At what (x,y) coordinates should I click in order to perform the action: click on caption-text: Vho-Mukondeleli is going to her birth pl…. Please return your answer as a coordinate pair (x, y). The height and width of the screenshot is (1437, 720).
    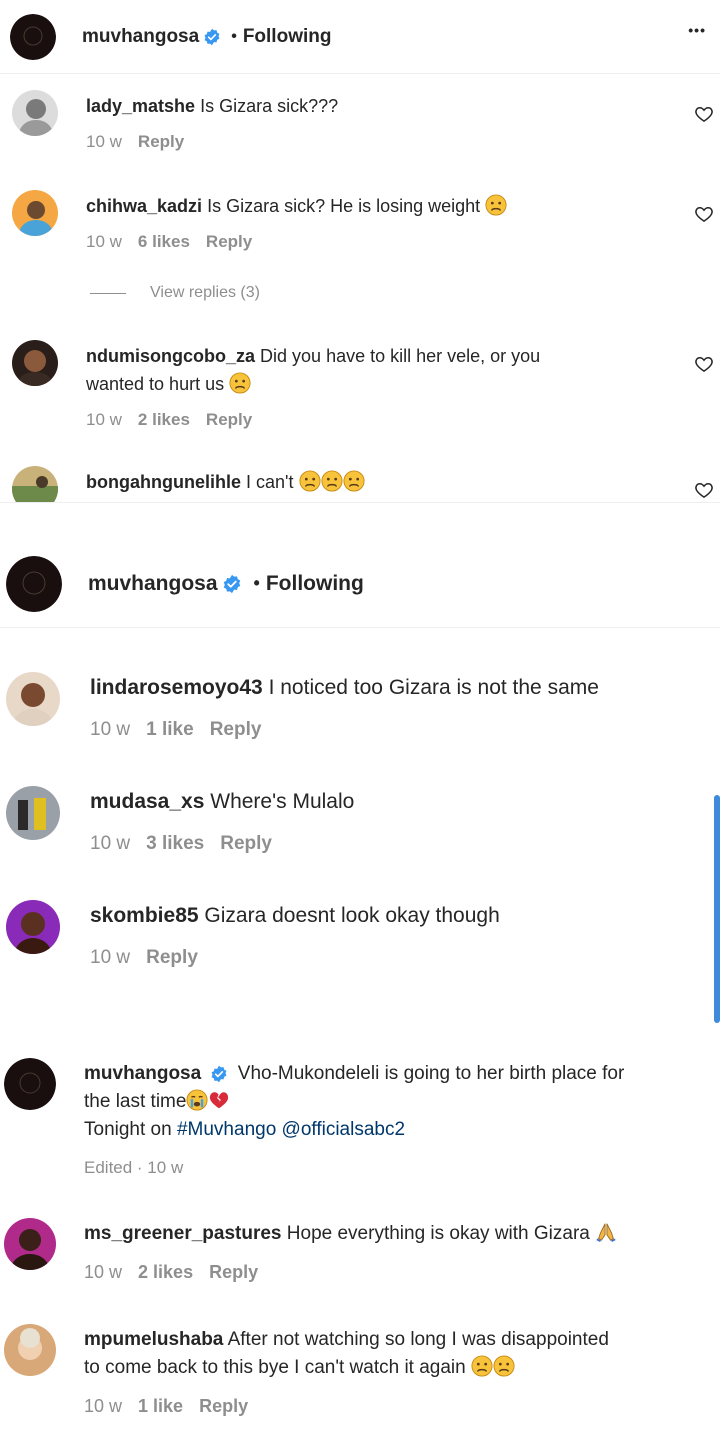
    Looking at the image, I should click on (431, 1073).